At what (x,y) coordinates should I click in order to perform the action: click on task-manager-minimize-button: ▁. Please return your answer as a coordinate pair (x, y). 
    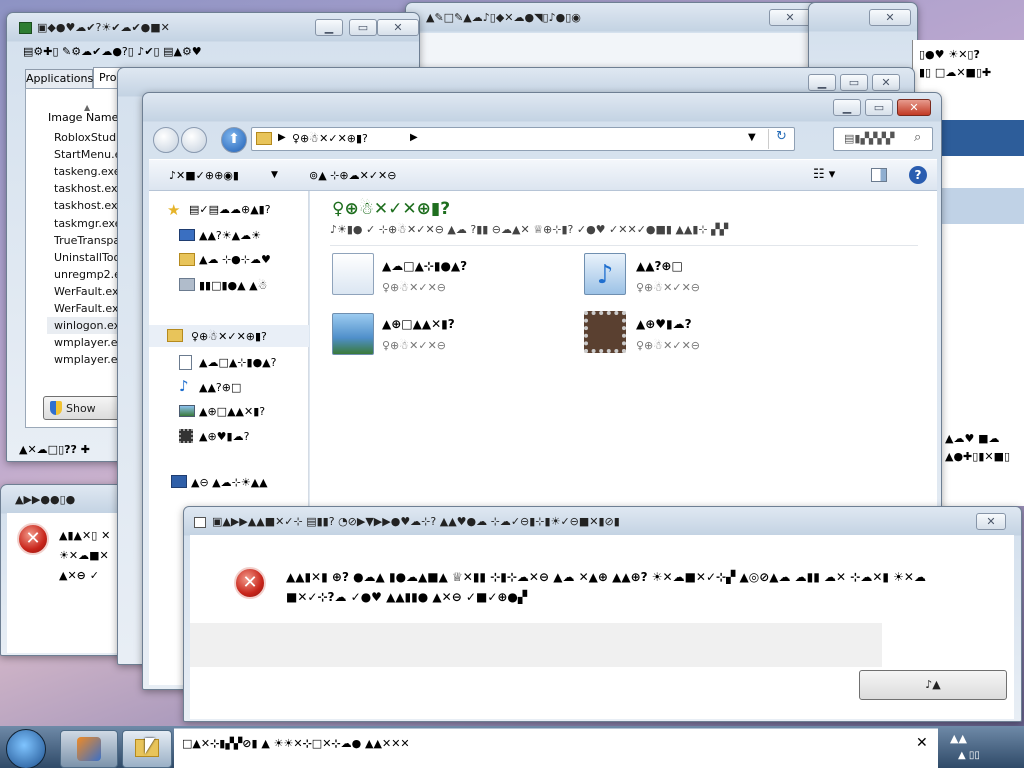
    Looking at the image, I should click on (329, 27).